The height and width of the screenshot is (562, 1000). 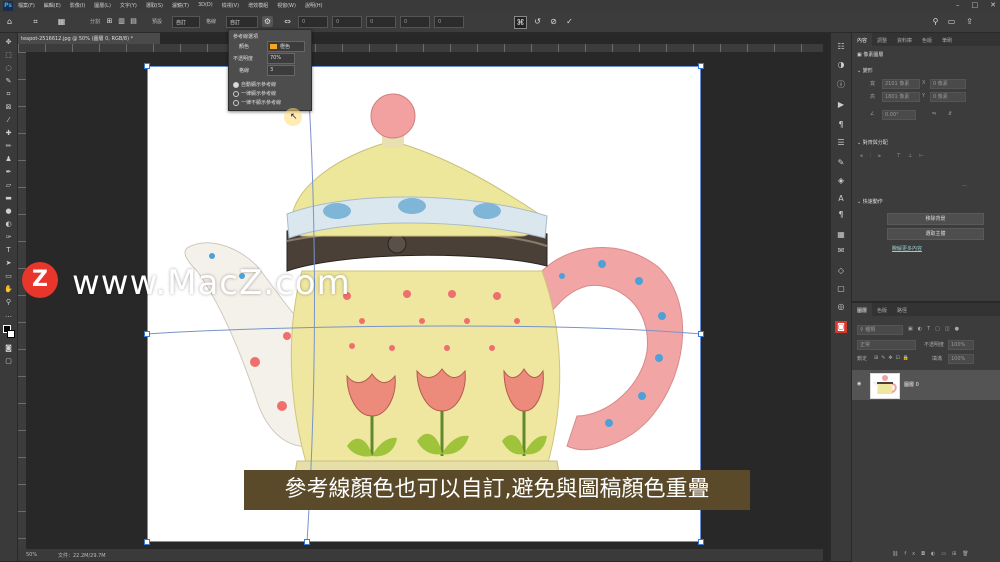 I want to click on fill-field: 100%, so click(x=961, y=359).